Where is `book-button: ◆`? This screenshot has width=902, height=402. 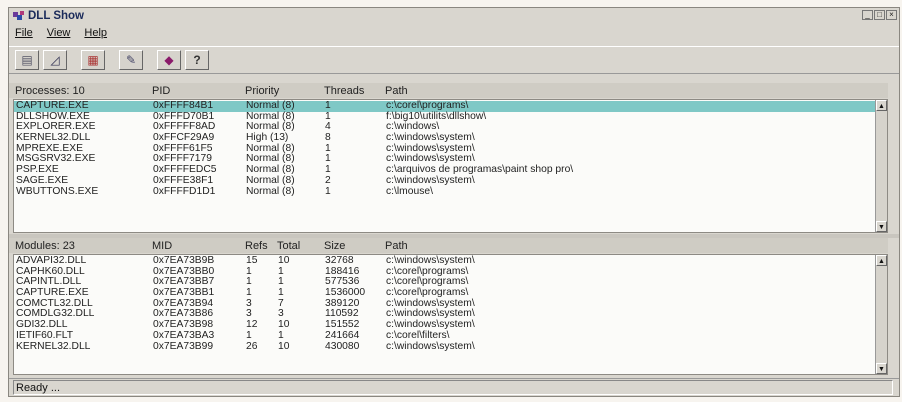
book-button: ◆ is located at coordinates (169, 60).